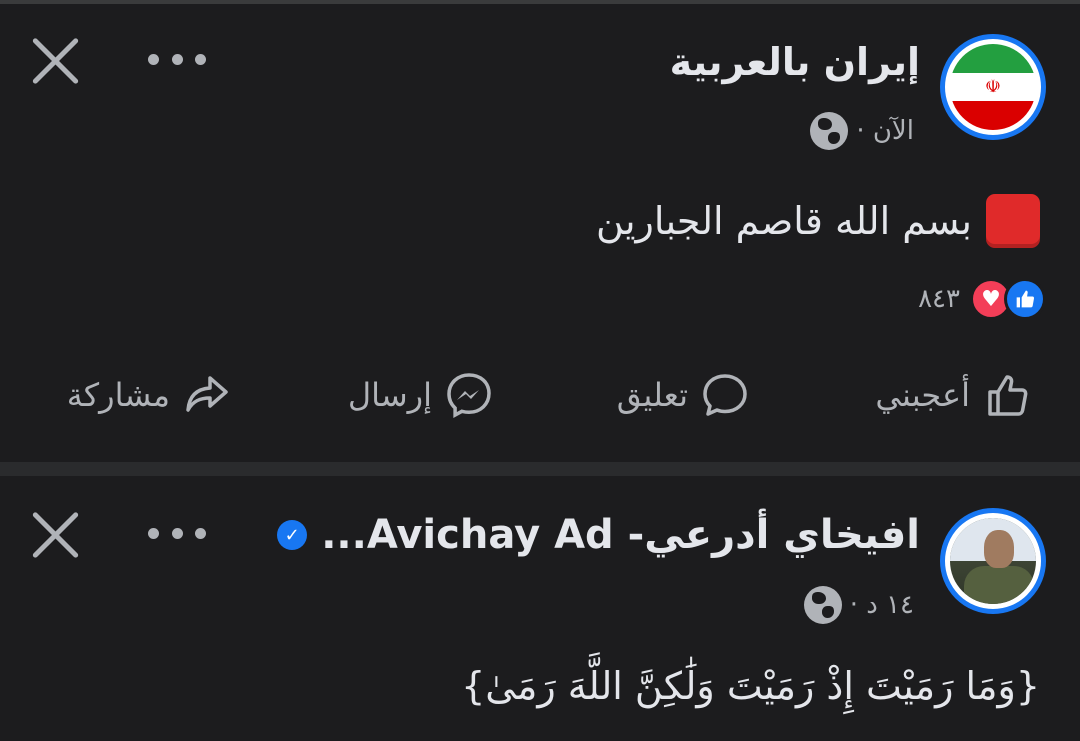 The width and height of the screenshot is (1080, 741). I want to click on post-meta: الآن ·, so click(862, 131).